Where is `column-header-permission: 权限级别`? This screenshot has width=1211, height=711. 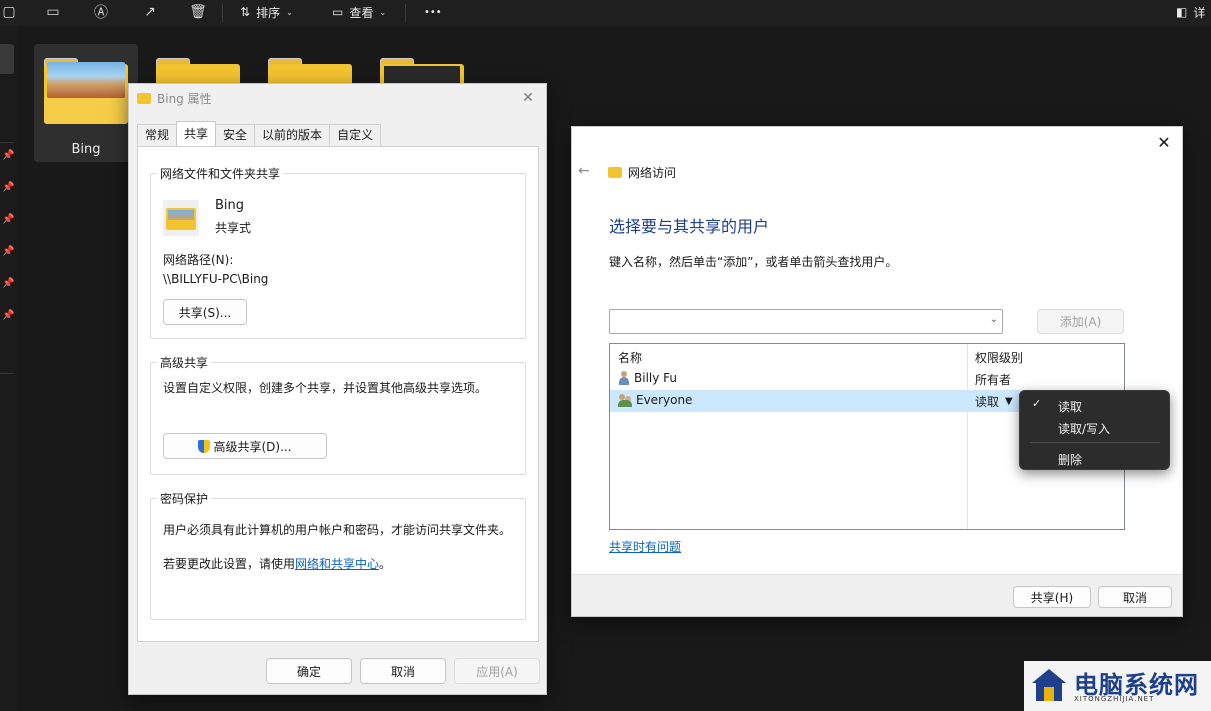 column-header-permission: 权限级别 is located at coordinates (999, 357).